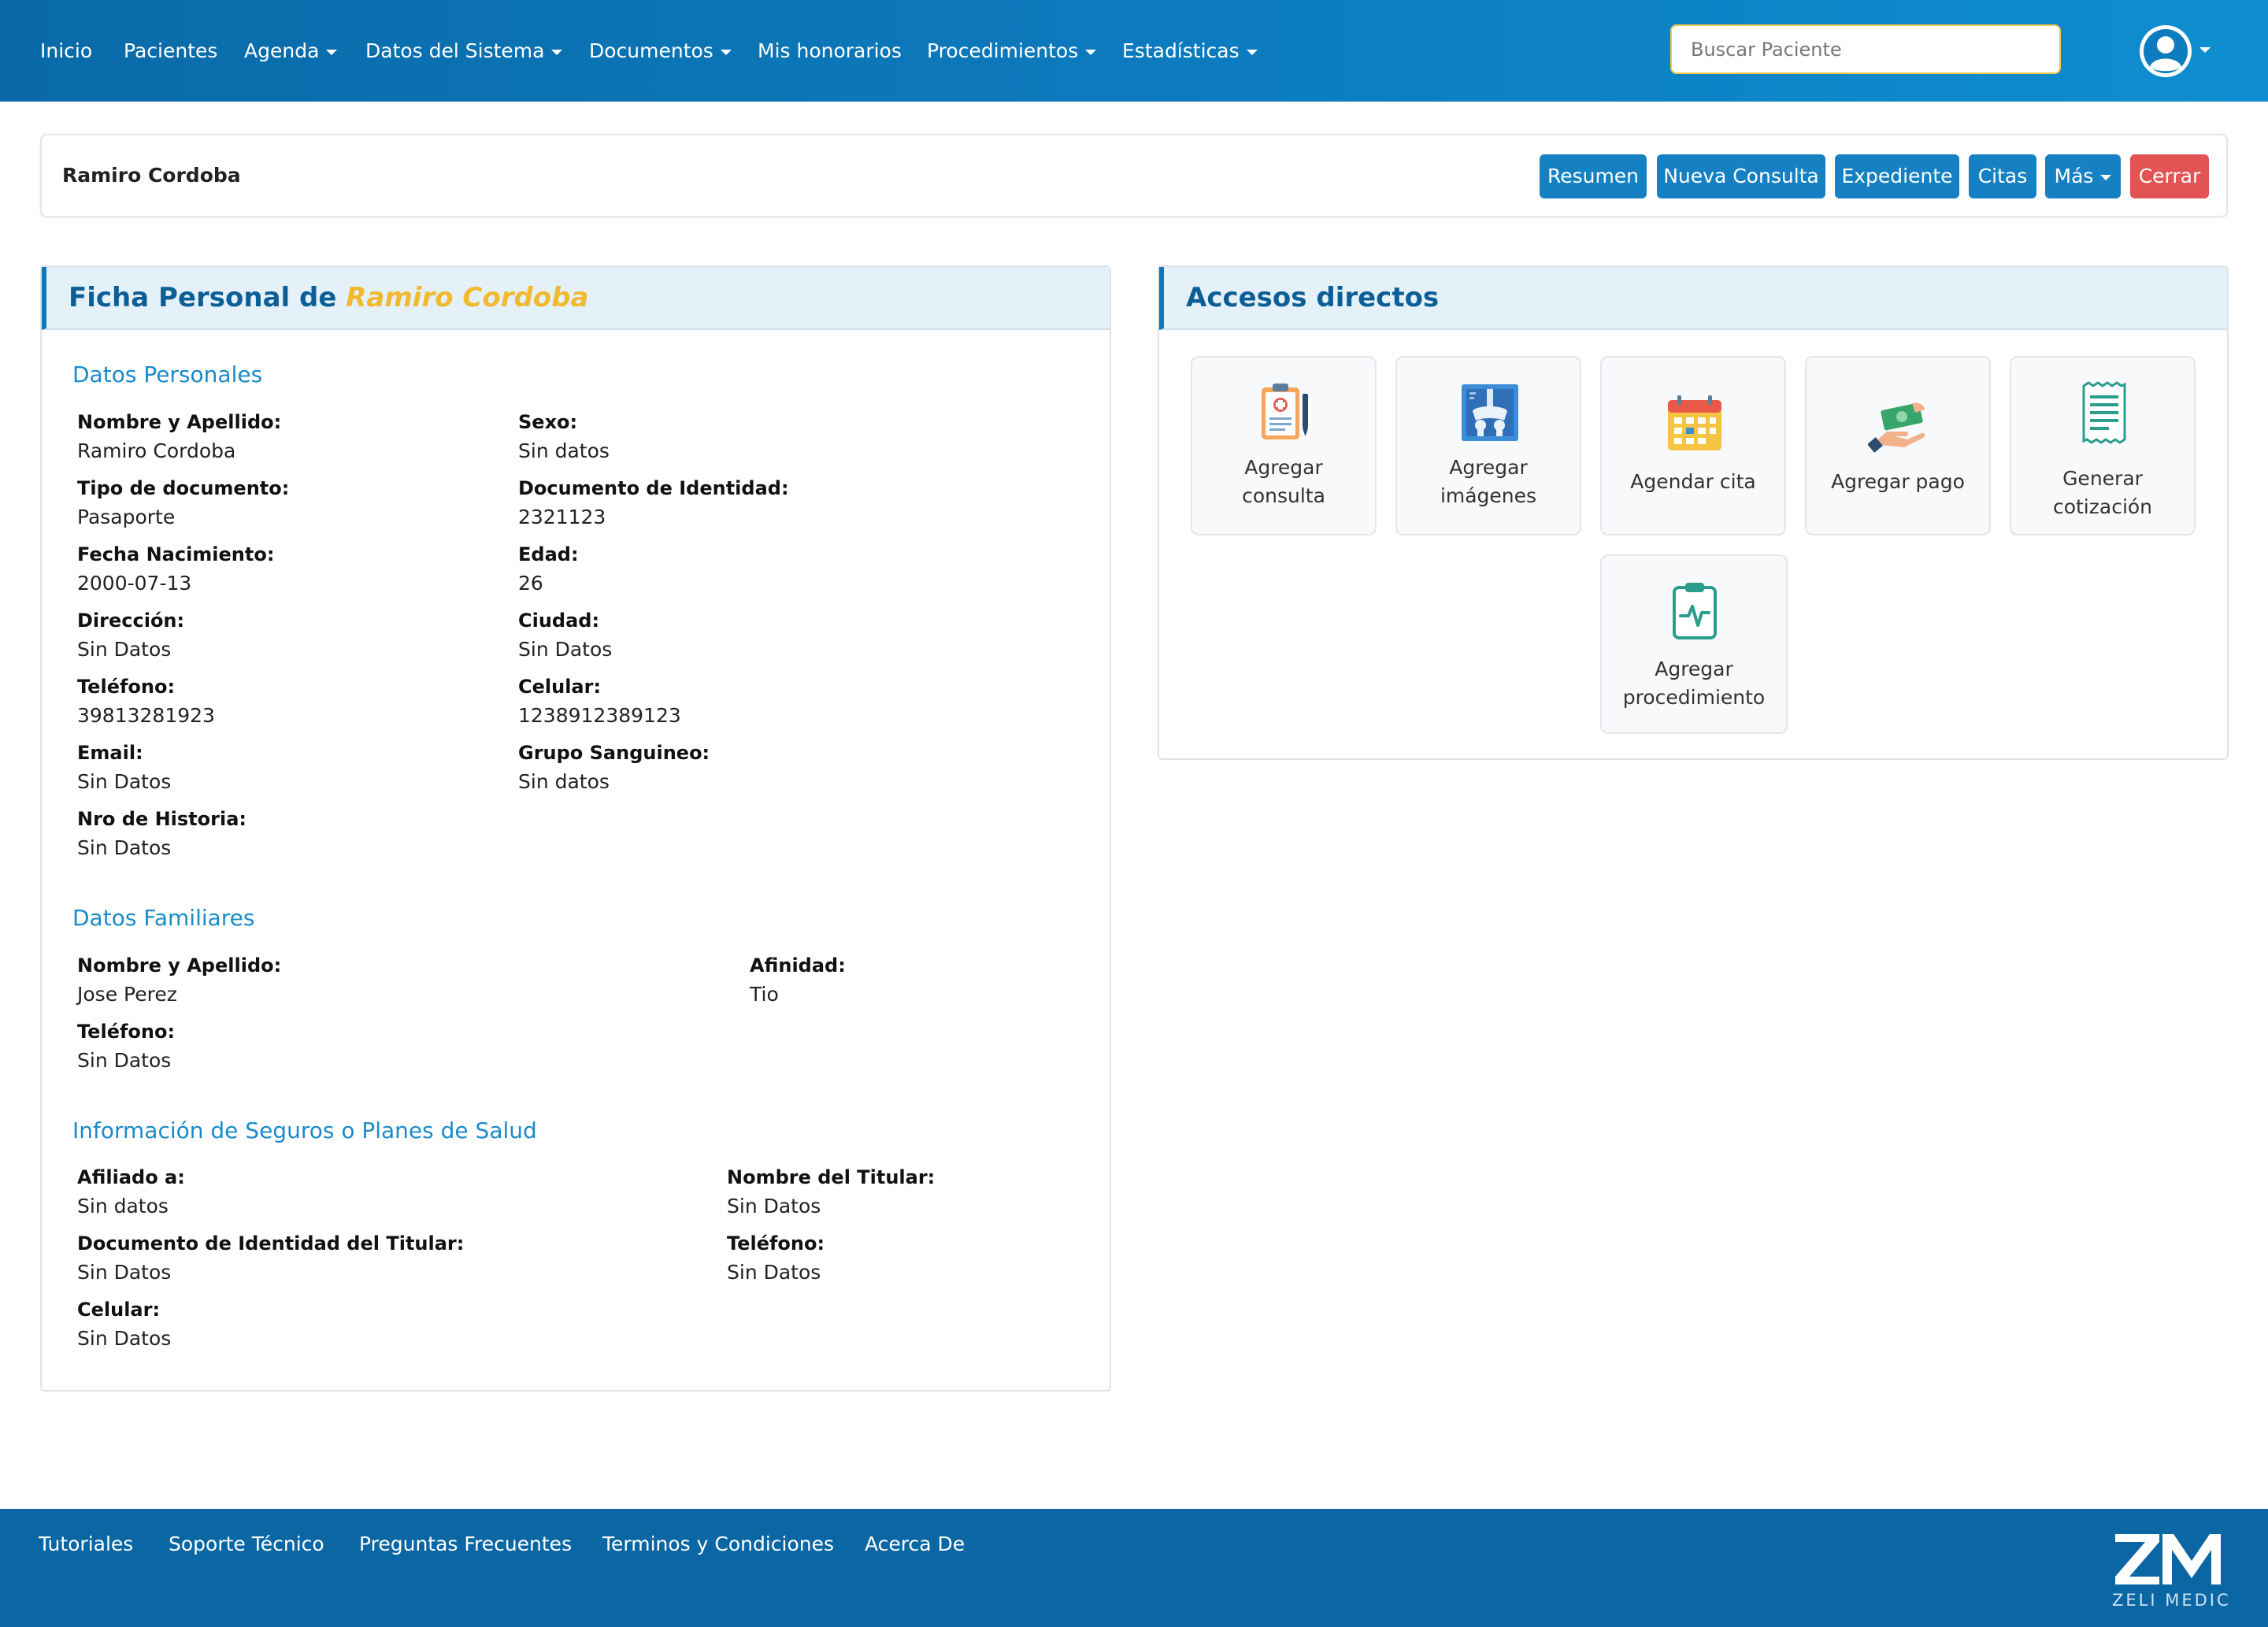 The height and width of the screenshot is (1627, 2268). What do you see at coordinates (1896, 428) in the screenshot?
I see `payment-icon` at bounding box center [1896, 428].